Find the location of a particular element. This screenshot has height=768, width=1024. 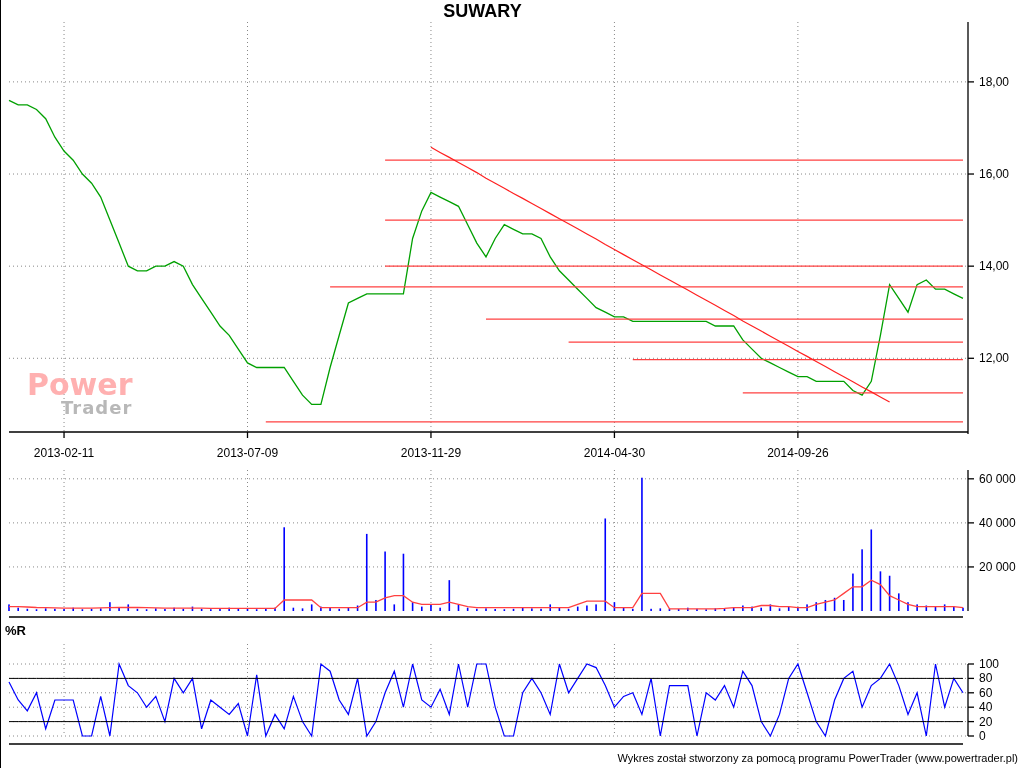

axis-label: 0 is located at coordinates (982, 736).